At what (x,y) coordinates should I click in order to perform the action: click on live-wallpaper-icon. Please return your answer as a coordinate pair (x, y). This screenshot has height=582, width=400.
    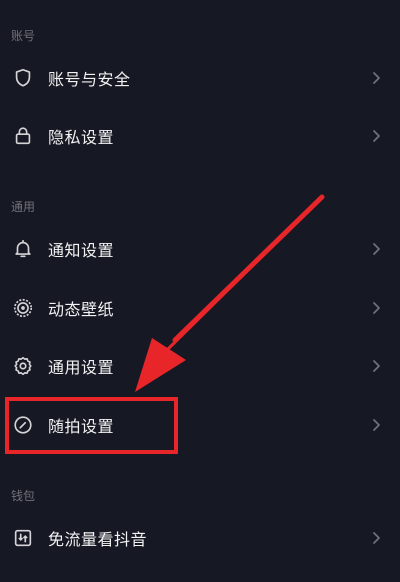
    Looking at the image, I should click on (23, 308).